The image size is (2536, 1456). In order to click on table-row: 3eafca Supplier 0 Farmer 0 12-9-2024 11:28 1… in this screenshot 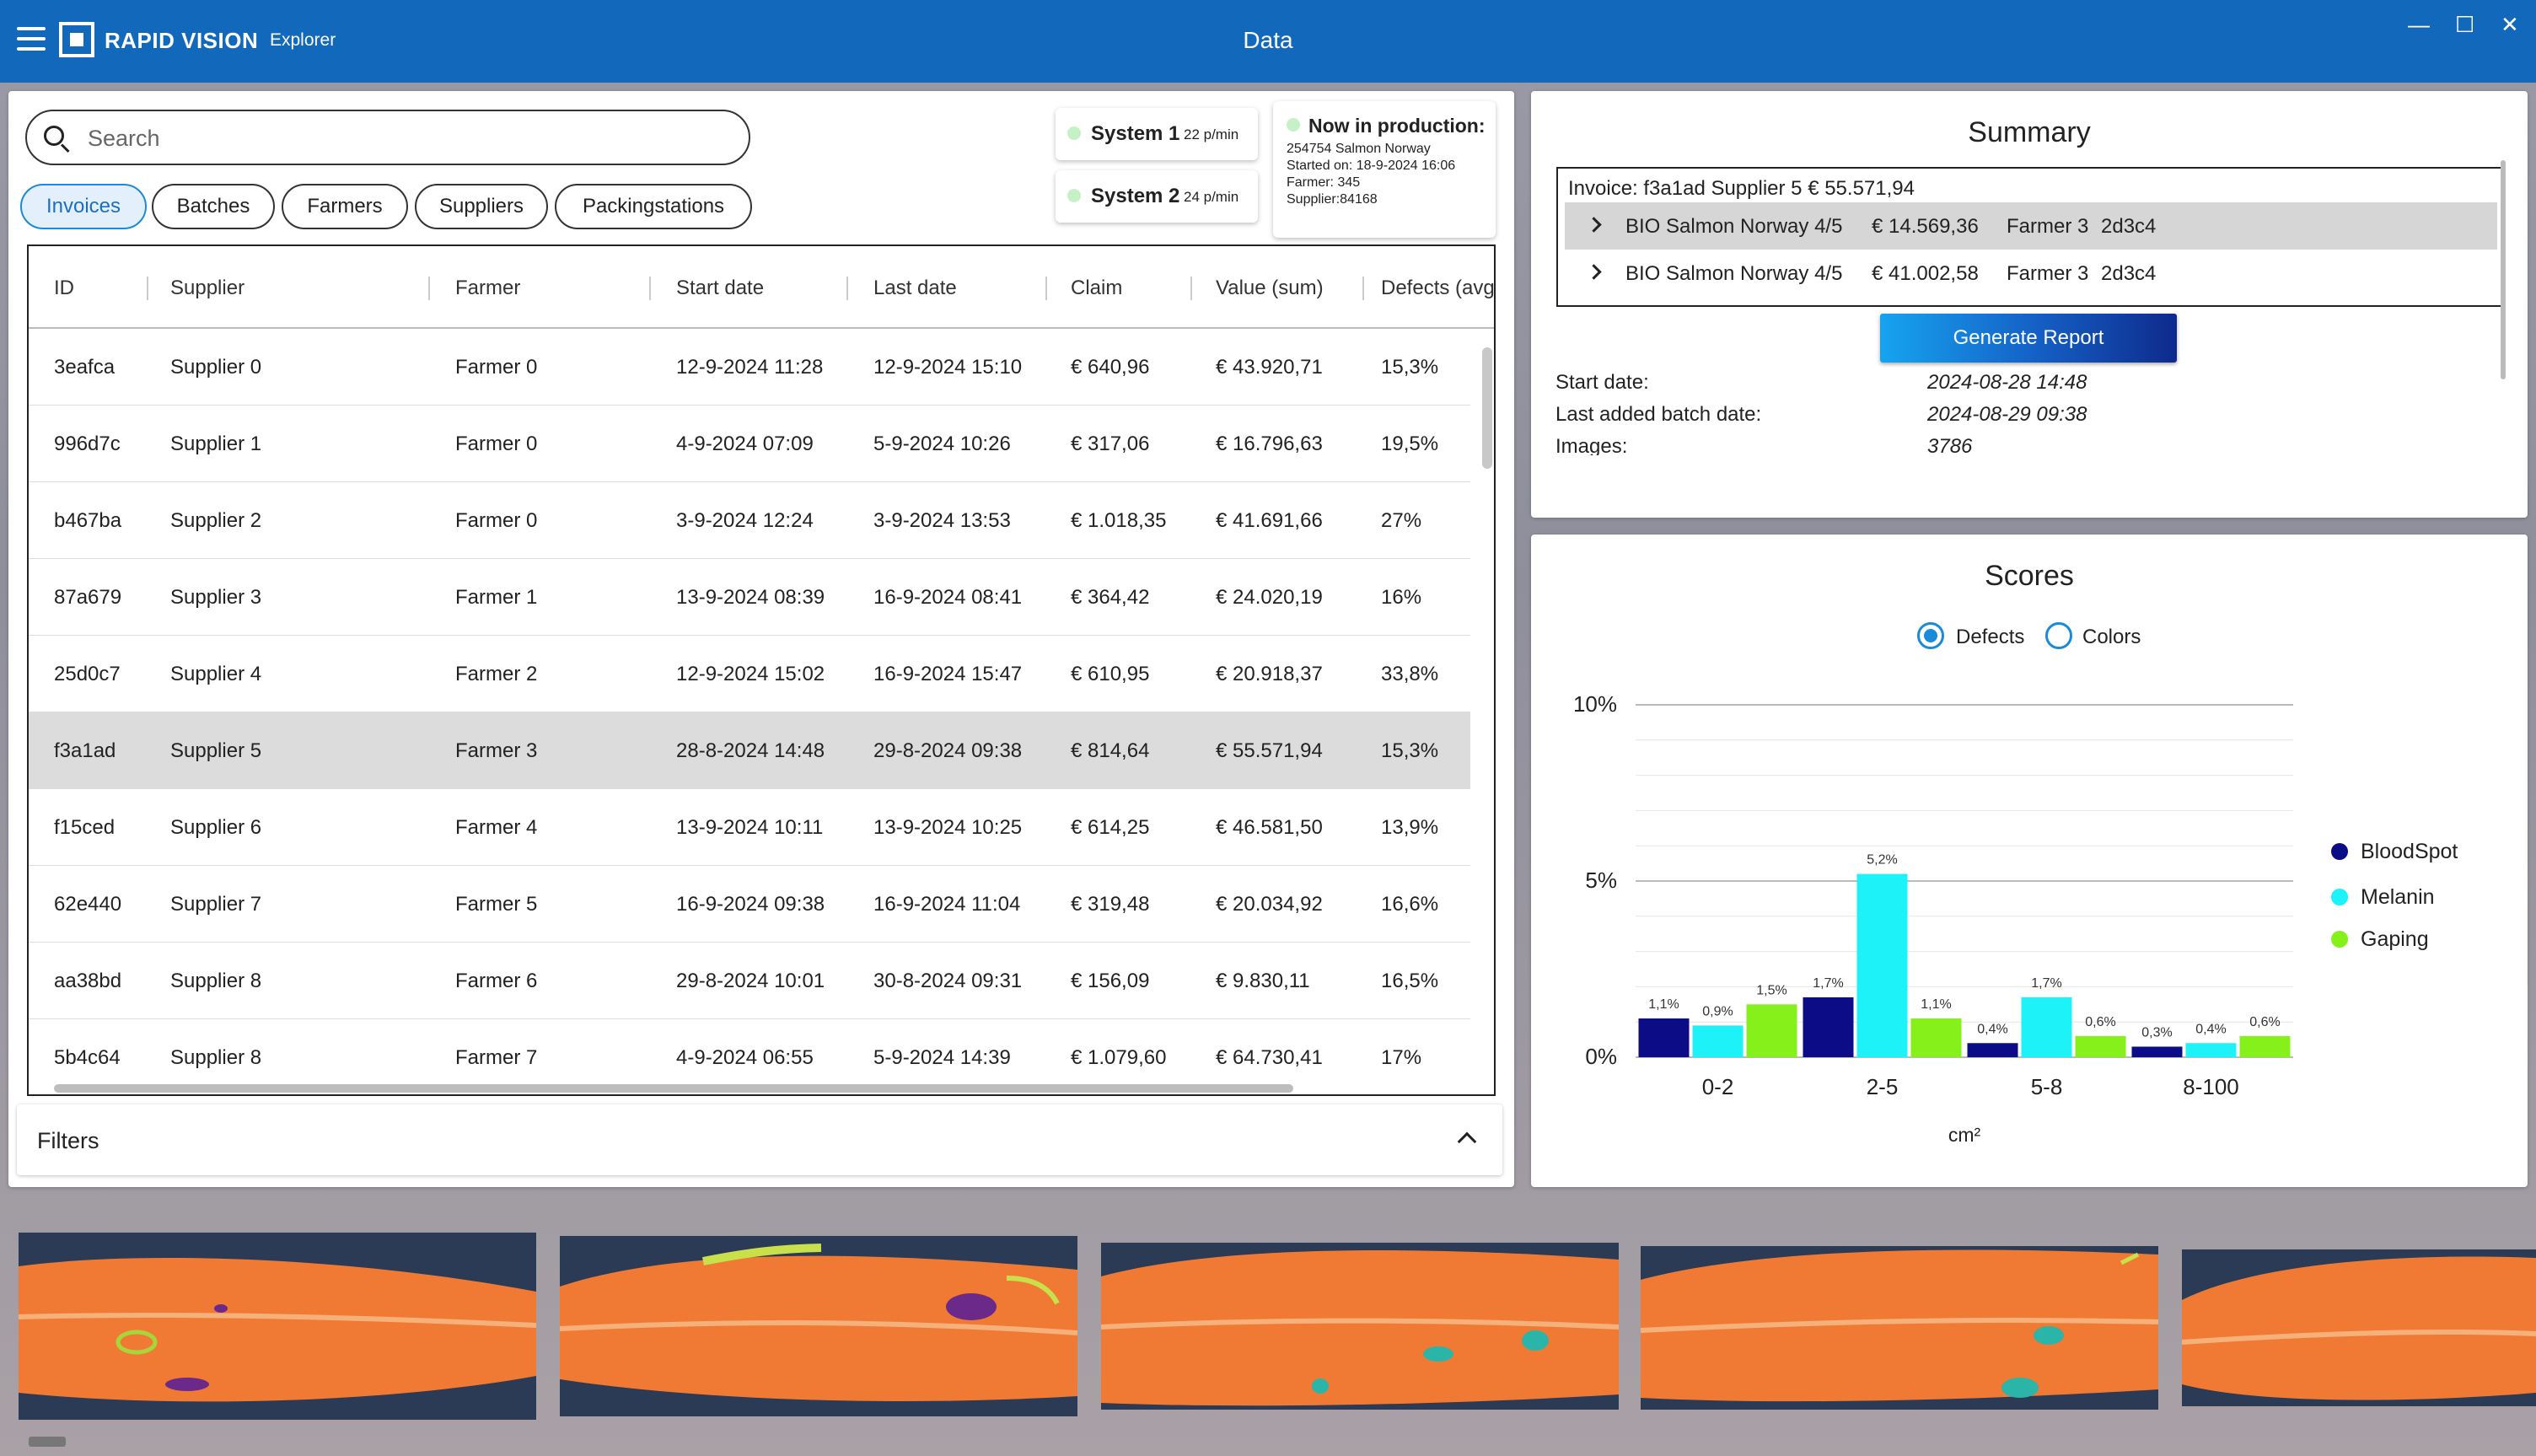, I will do `click(749, 367)`.